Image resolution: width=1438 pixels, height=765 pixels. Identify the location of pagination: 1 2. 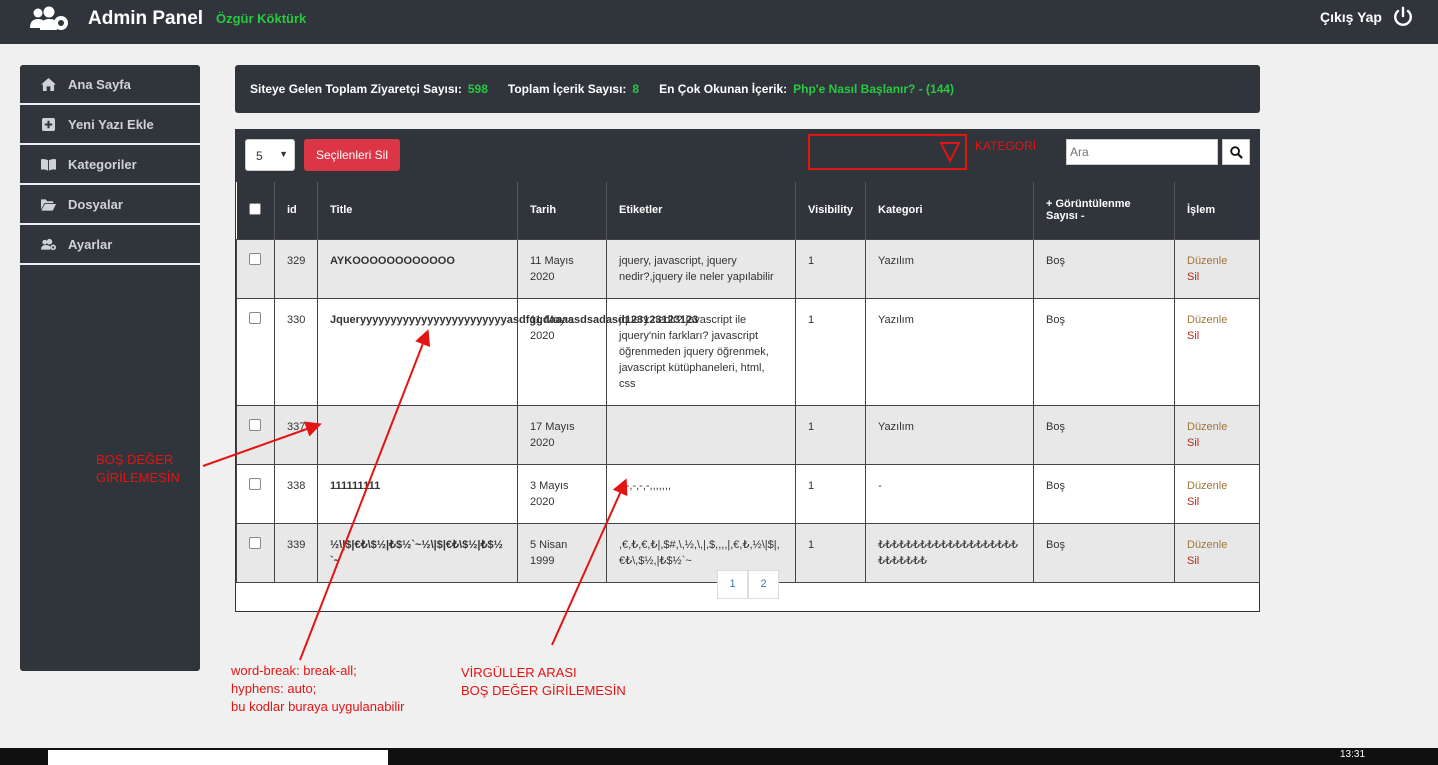
(748, 584).